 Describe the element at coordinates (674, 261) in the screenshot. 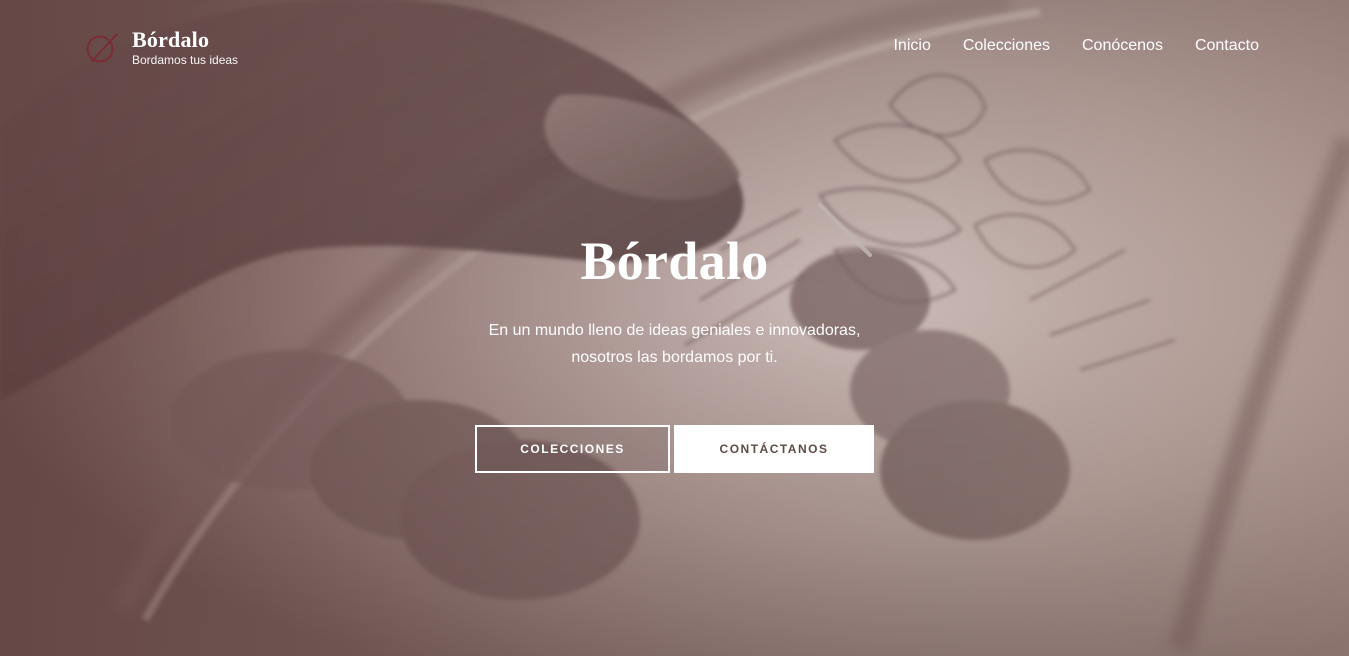

I see `hero-title: Bórdalo` at that location.